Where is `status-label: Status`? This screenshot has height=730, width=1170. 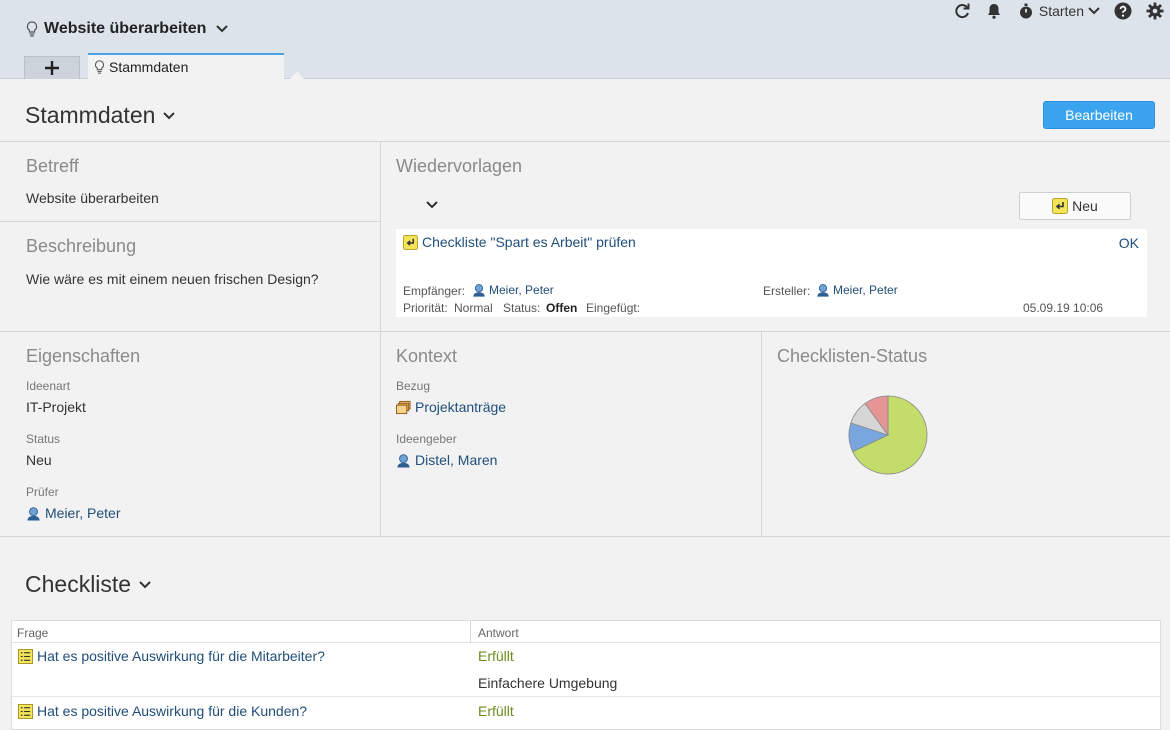 status-label: Status is located at coordinates (43, 439).